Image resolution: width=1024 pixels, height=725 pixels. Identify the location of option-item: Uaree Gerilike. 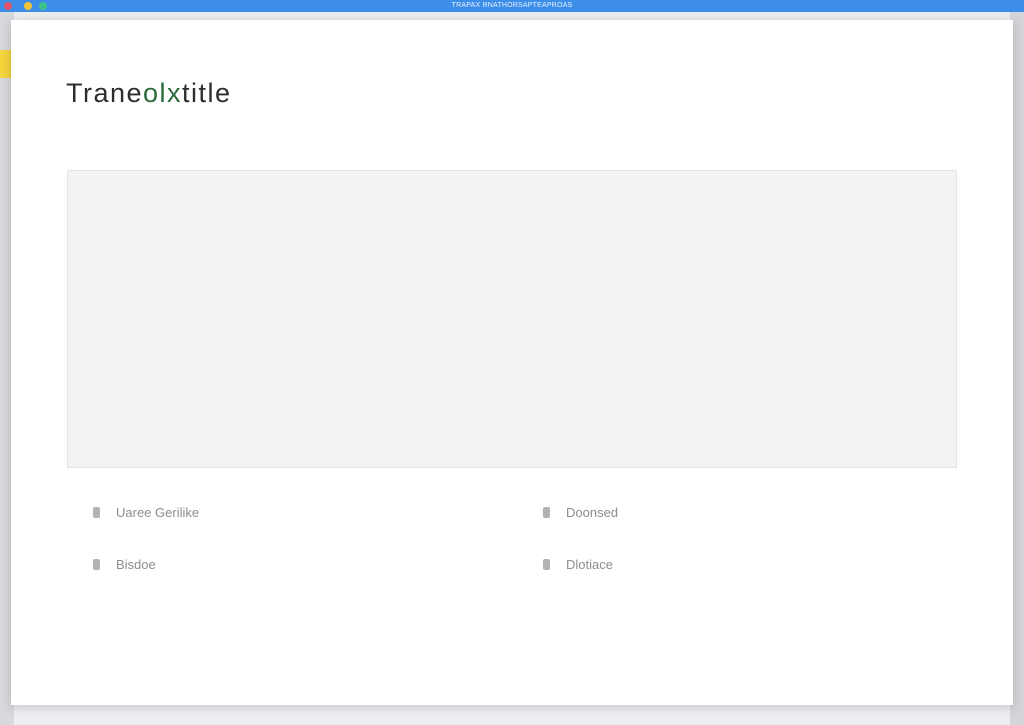
(146, 512).